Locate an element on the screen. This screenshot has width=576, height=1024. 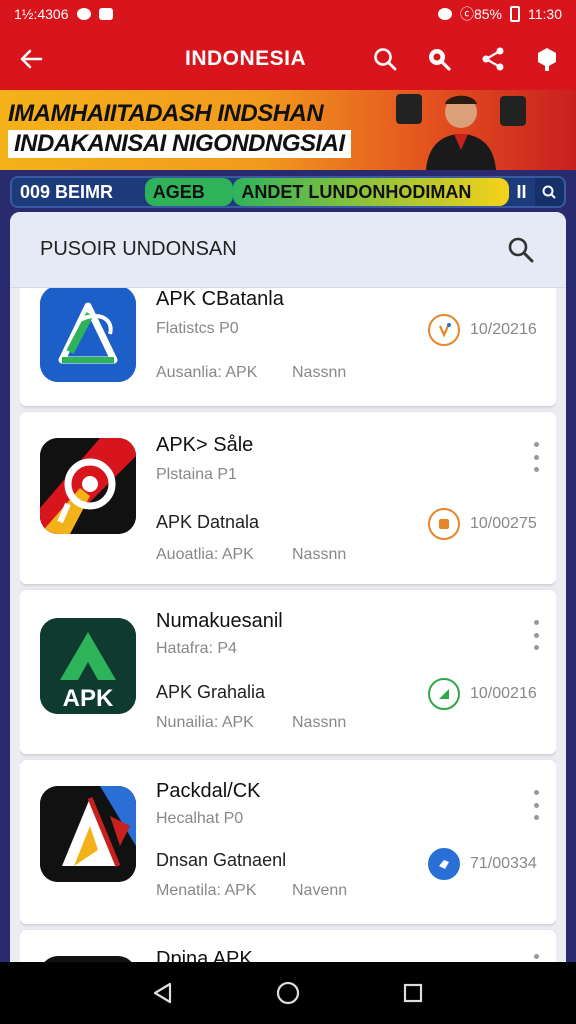
strip-segment-3: ANDET LUNDONHODIMAN is located at coordinates (371, 192).